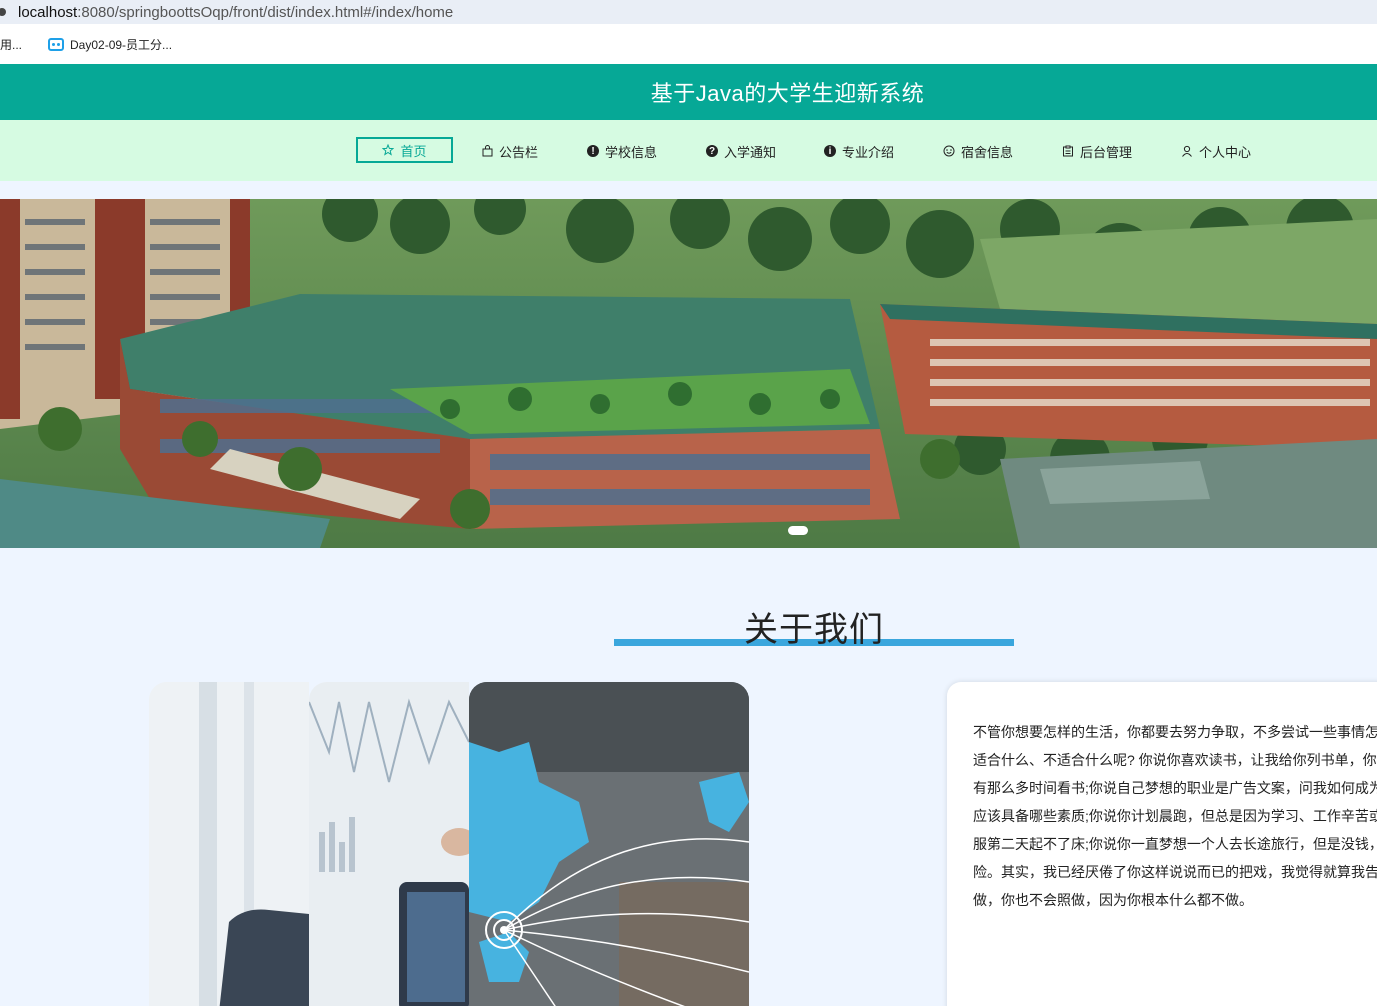 This screenshot has height=1006, width=1377. What do you see at coordinates (609, 844) in the screenshot?
I see `about-image-world-map` at bounding box center [609, 844].